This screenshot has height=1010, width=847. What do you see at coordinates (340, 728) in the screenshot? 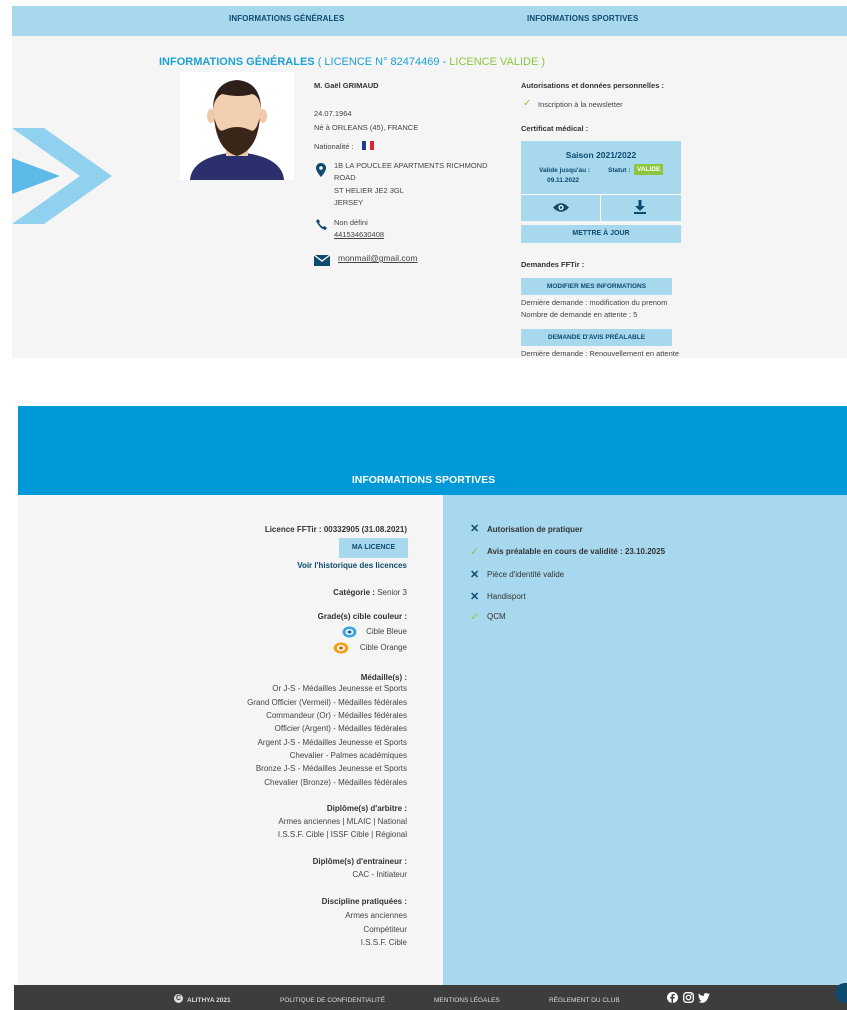
I see `medal-item: Officier (Argent) - Médailles fédérales` at bounding box center [340, 728].